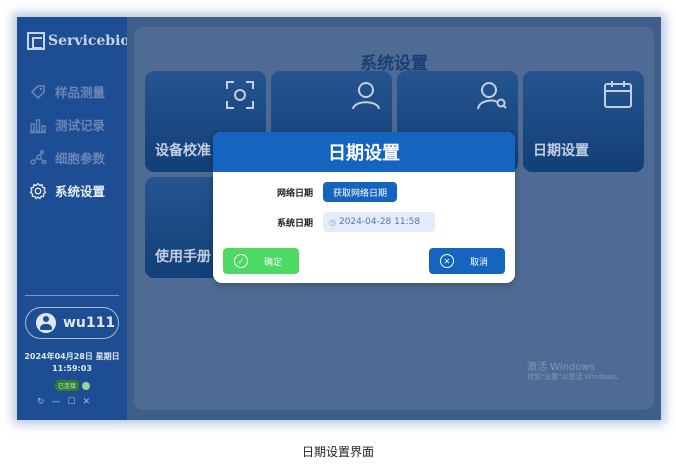 The height and width of the screenshot is (471, 676). Describe the element at coordinates (360, 192) in the screenshot. I see `get-network-date-button: 获取网络日期` at that location.